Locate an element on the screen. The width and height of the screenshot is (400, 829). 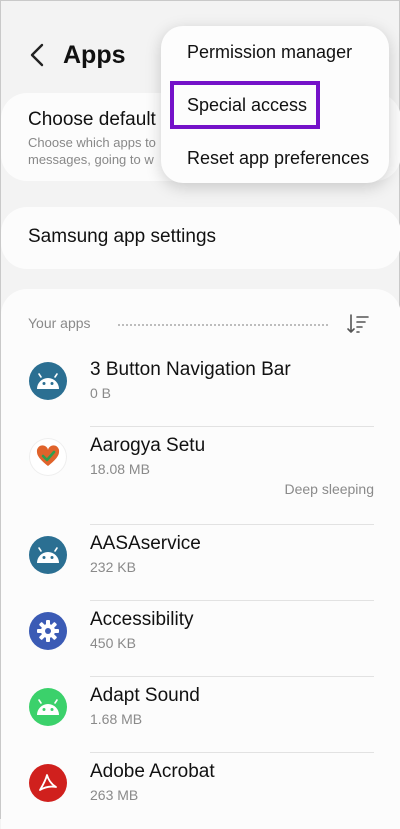
choose-default-title: Choose default is located at coordinates (92, 119).